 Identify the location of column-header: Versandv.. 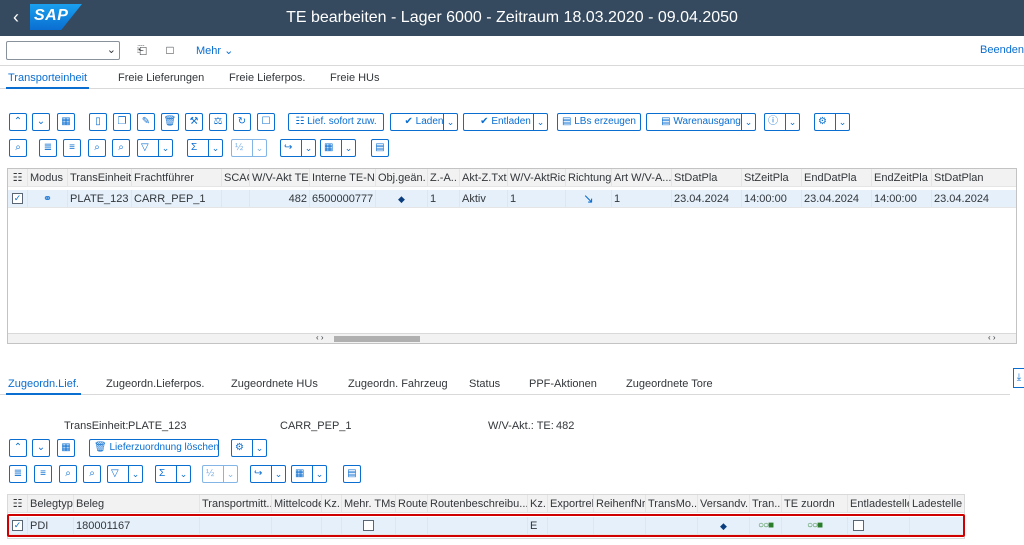
(724, 504).